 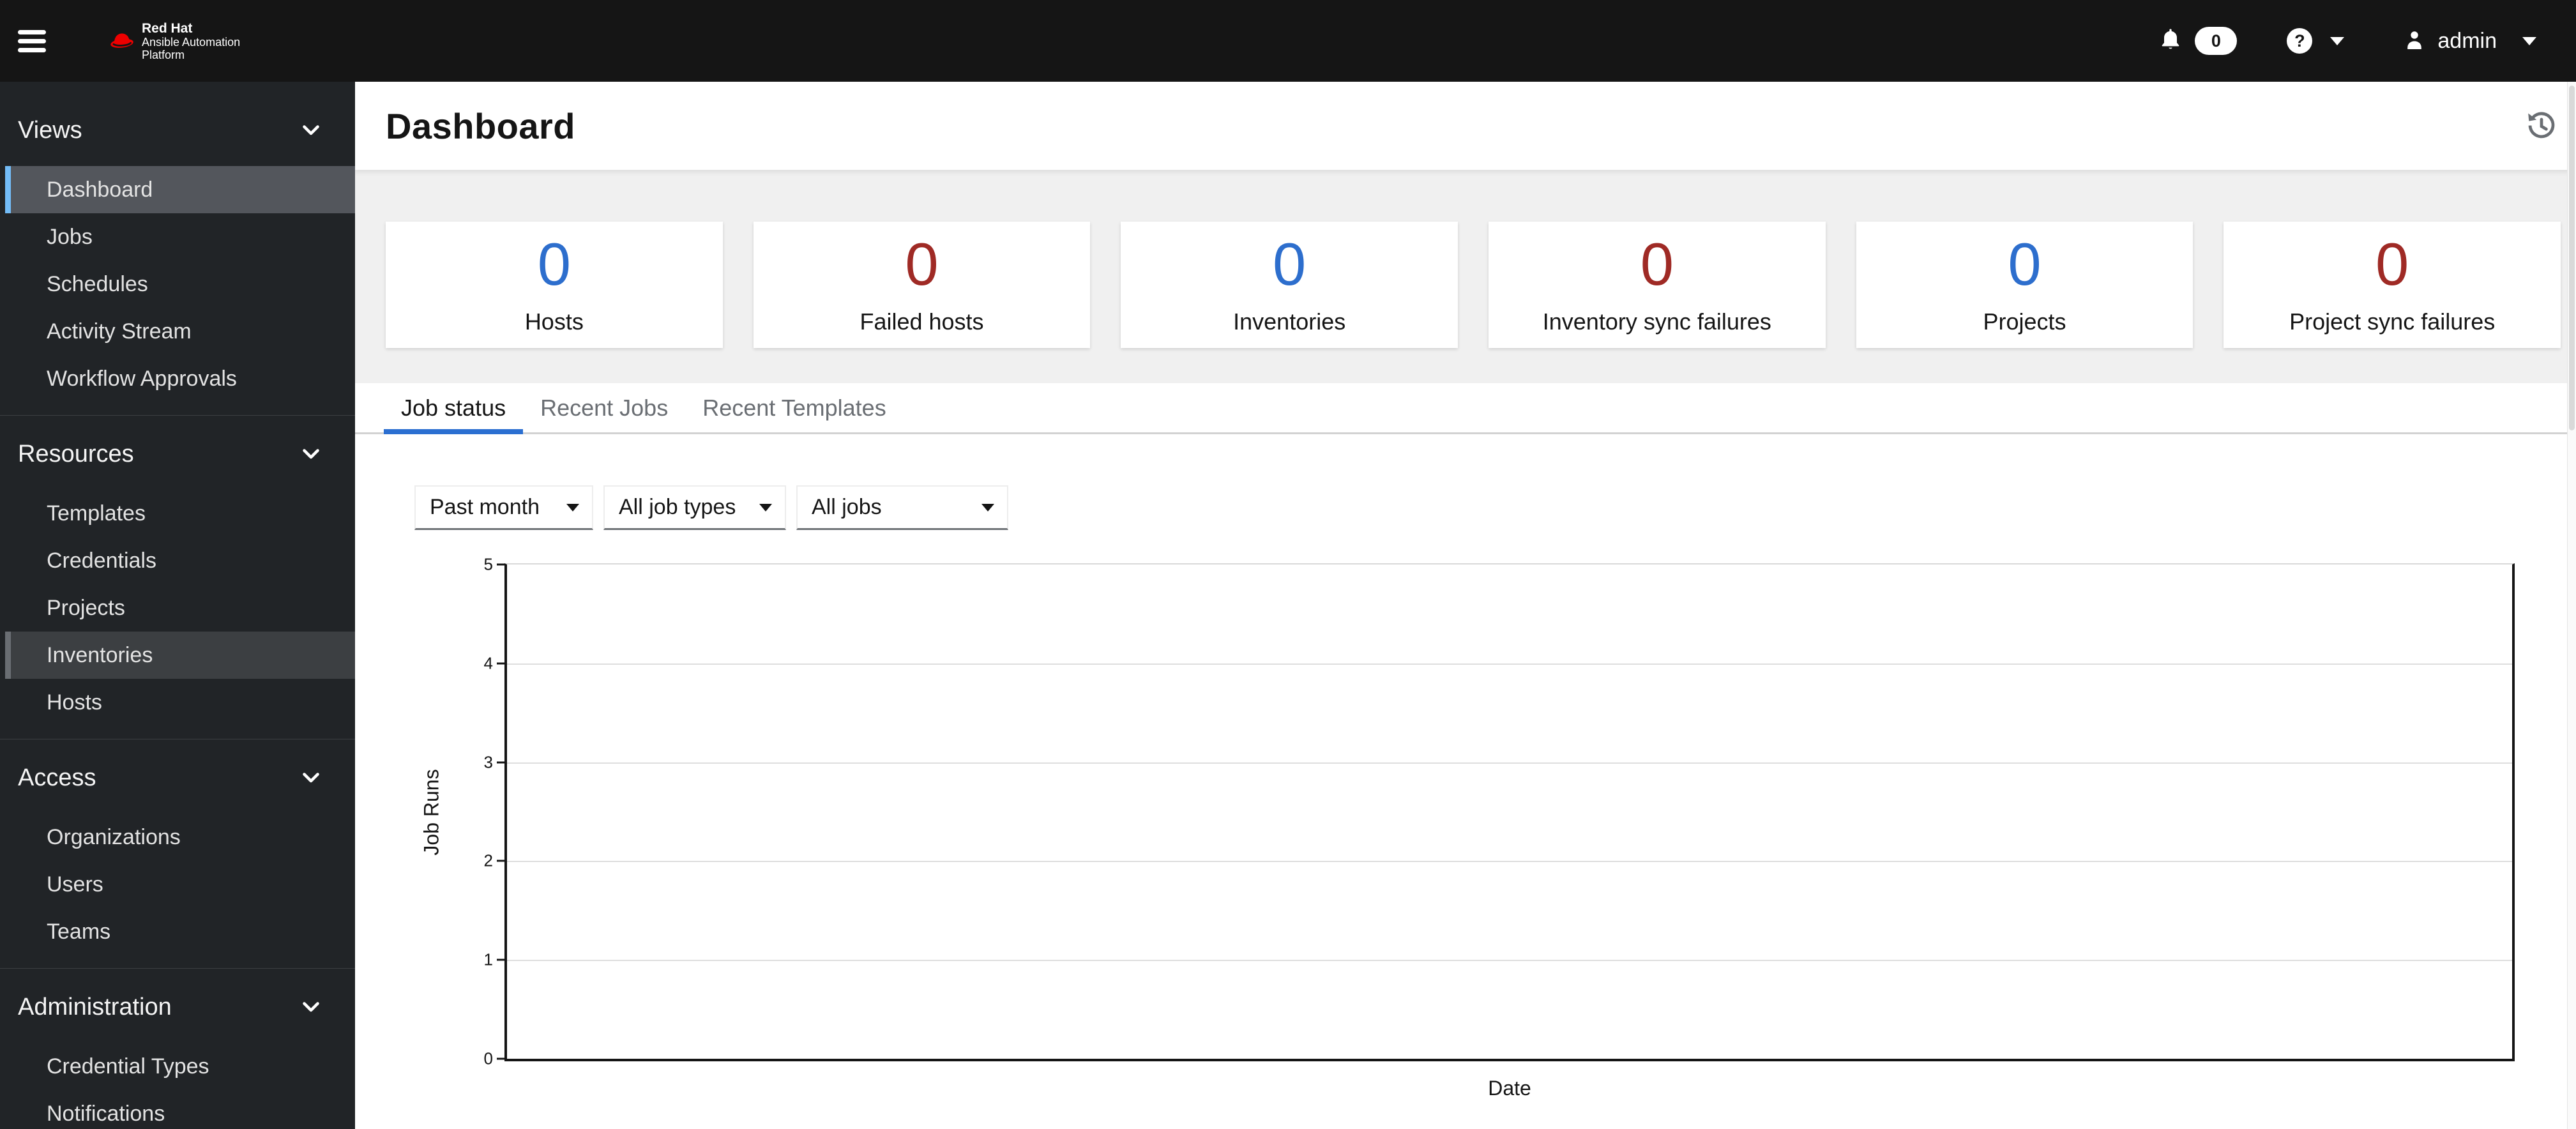 I want to click on tab-recent-jobs: Recent Jobs, so click(x=604, y=407).